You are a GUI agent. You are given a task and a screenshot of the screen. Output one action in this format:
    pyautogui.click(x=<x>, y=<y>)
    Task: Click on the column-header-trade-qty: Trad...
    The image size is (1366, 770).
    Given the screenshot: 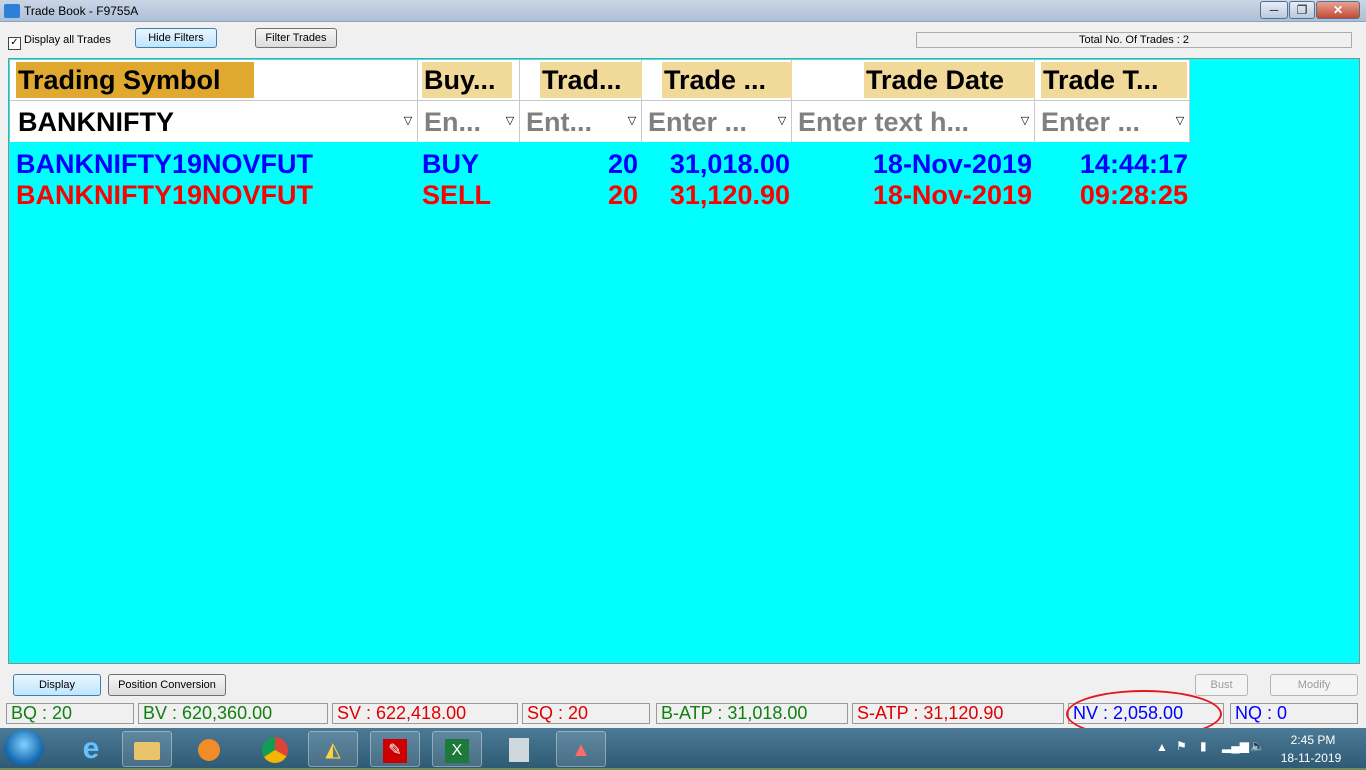 What is the action you would take?
    pyautogui.click(x=581, y=80)
    